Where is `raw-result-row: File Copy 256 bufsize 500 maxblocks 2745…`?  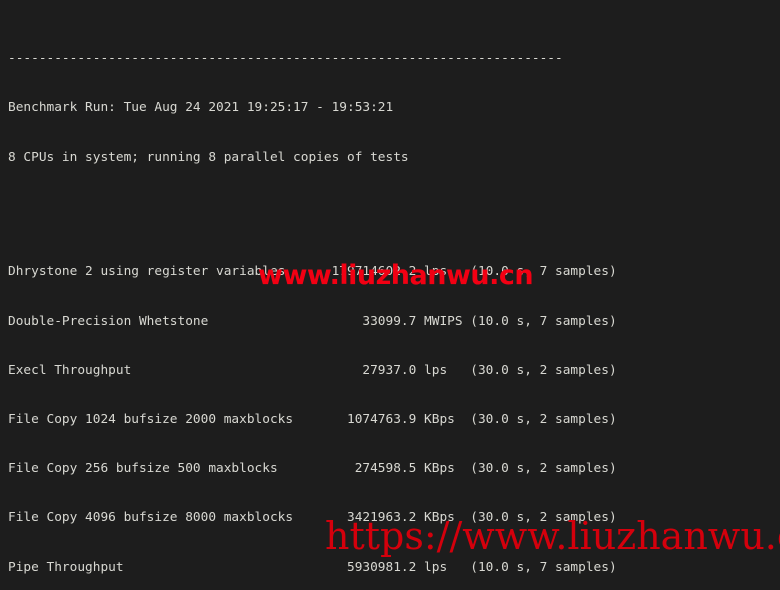 raw-result-row: File Copy 256 bufsize 500 maxblocks 2745… is located at coordinates (312, 469).